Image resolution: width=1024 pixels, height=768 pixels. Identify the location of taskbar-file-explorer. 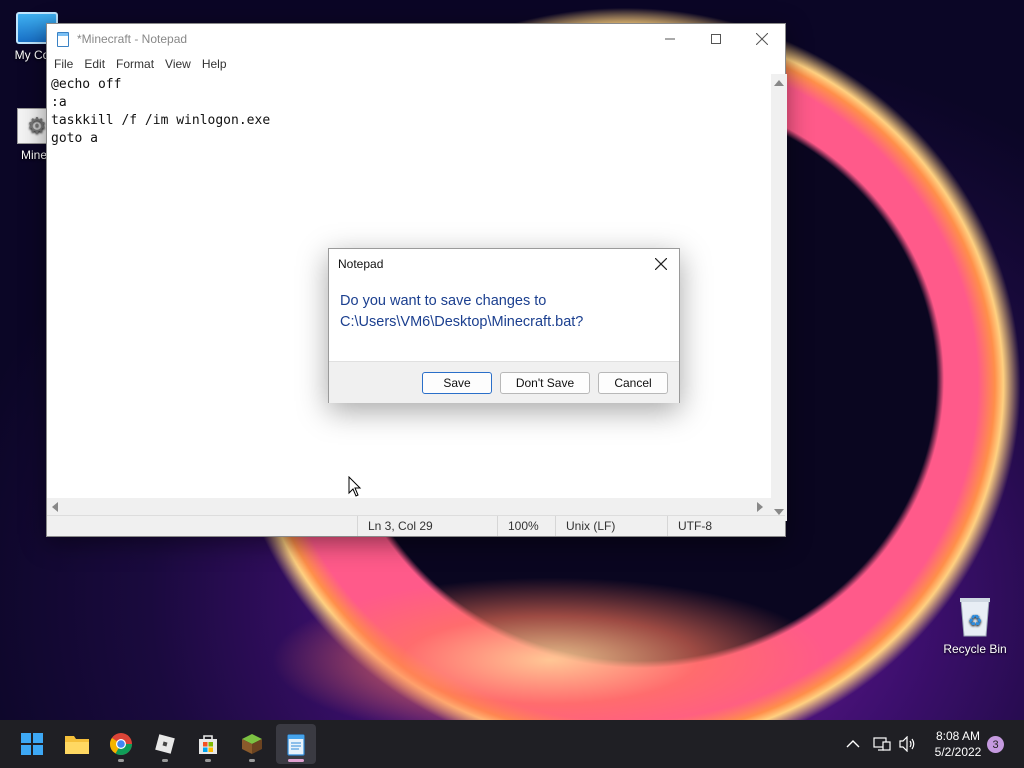
(77, 744).